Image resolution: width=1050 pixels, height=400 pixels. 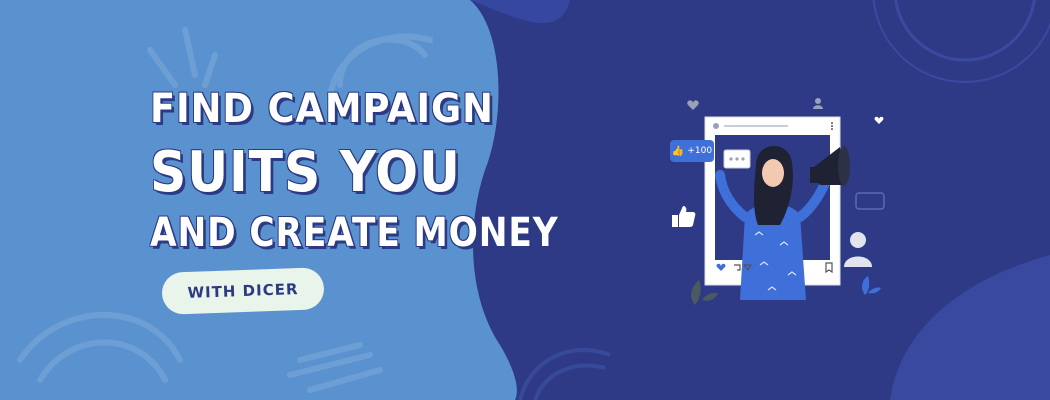 What do you see at coordinates (305, 172) in the screenshot?
I see `headline-line-2: SUITS YOU` at bounding box center [305, 172].